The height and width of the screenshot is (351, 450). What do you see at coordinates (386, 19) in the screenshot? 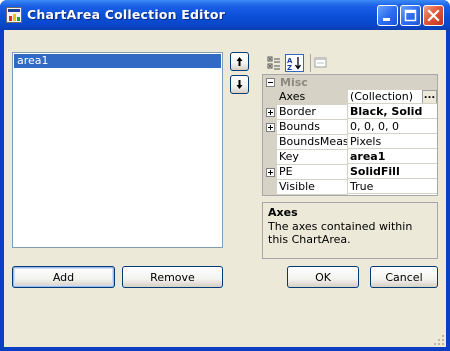
I see `minimize-icon` at bounding box center [386, 19].